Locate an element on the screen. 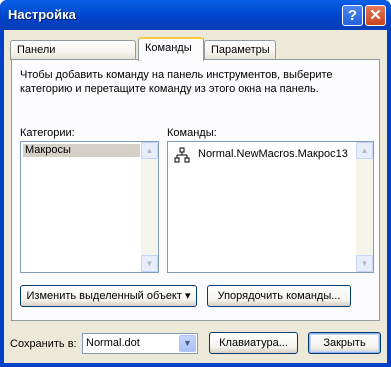 Image resolution: width=391 pixels, height=367 pixels. save-in-select: Normal.dot ▼ is located at coordinates (140, 343).